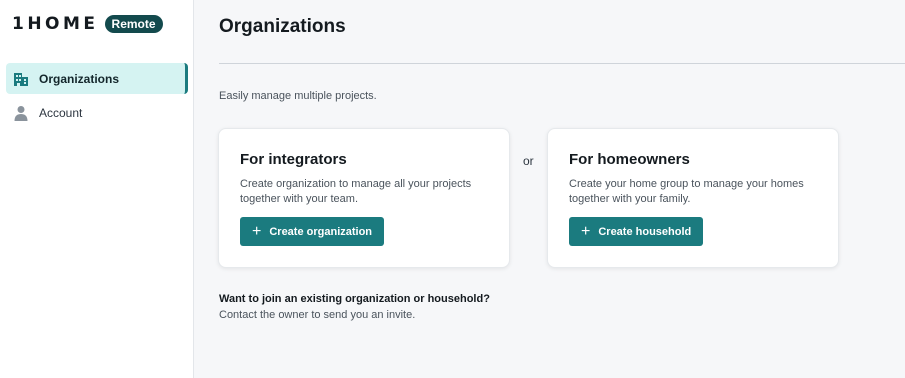 The height and width of the screenshot is (378, 905). I want to click on or-separator: or, so click(528, 161).